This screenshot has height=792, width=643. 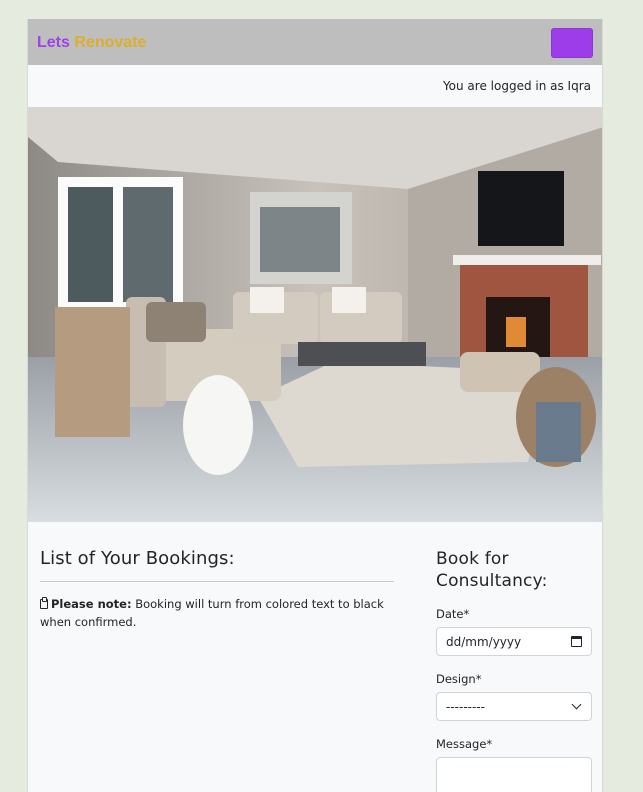 I want to click on login-status: You are logged in as Iqra, so click(x=315, y=86).